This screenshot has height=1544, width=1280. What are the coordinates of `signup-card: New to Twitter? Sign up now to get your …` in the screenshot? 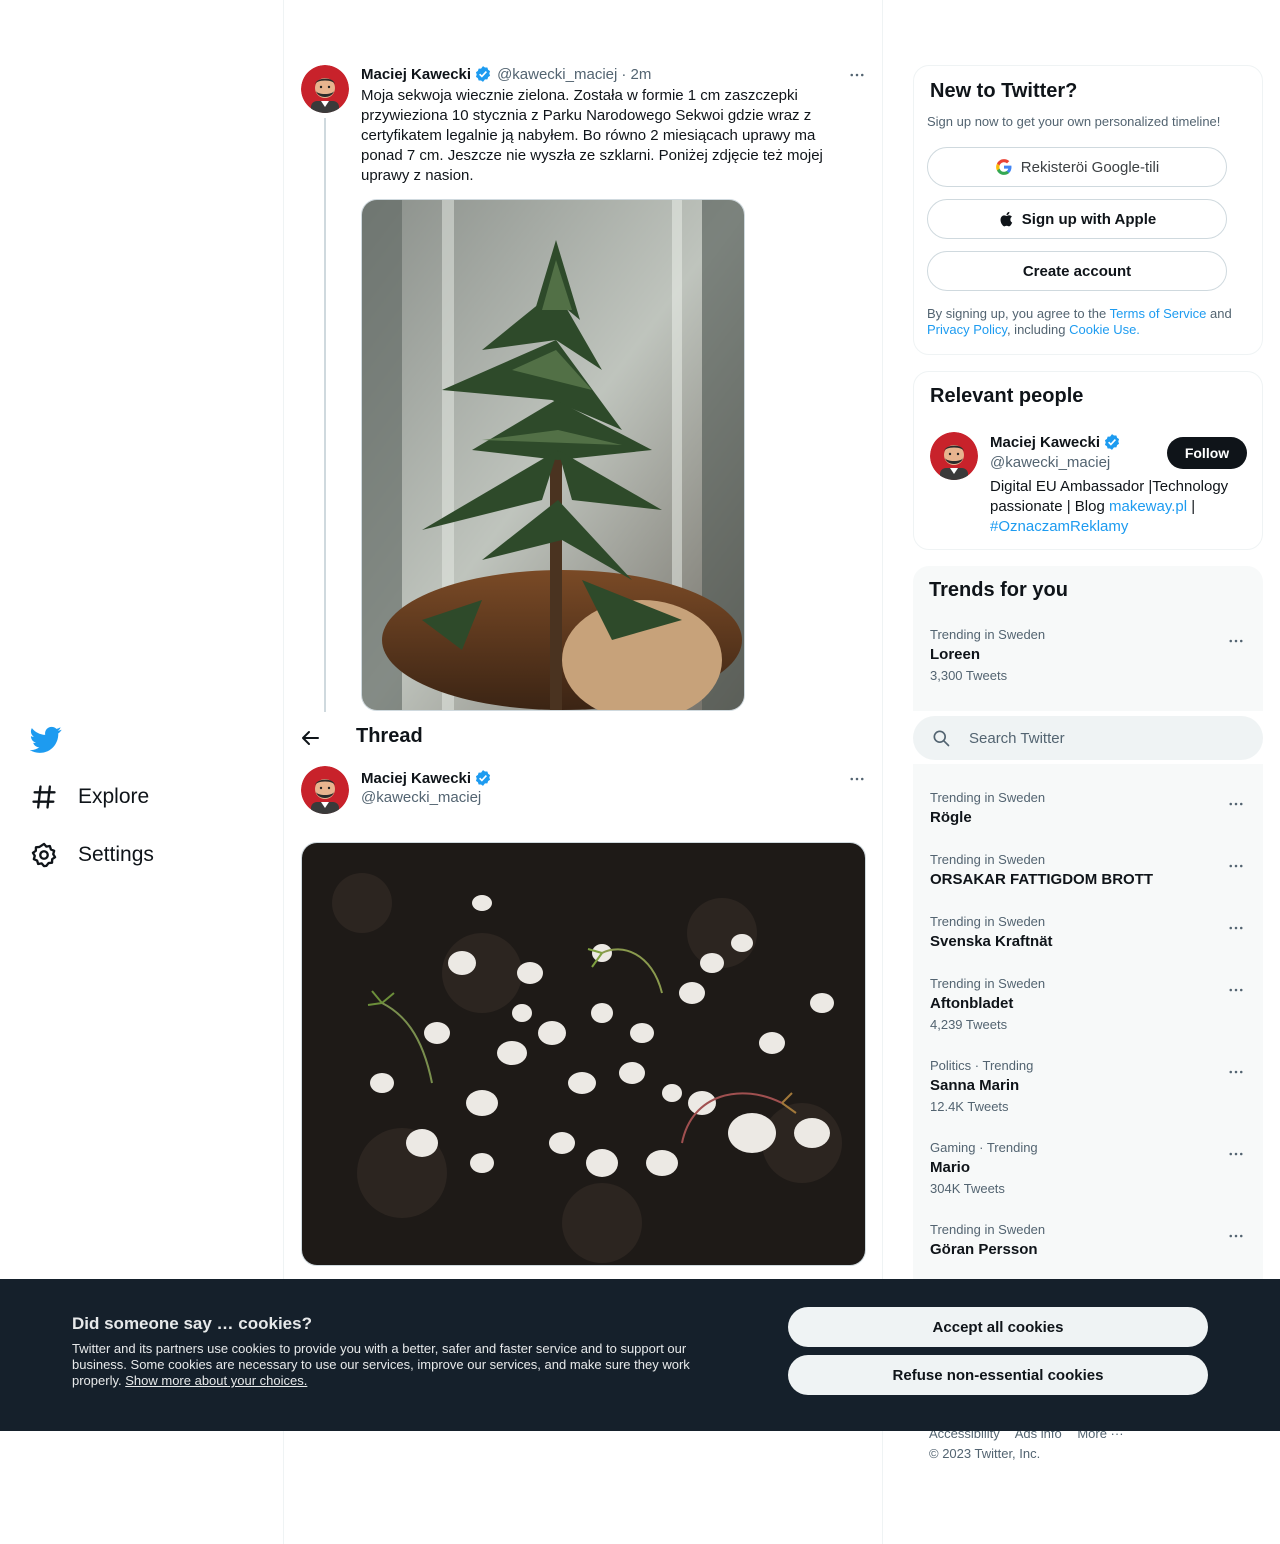 It's located at (1088, 210).